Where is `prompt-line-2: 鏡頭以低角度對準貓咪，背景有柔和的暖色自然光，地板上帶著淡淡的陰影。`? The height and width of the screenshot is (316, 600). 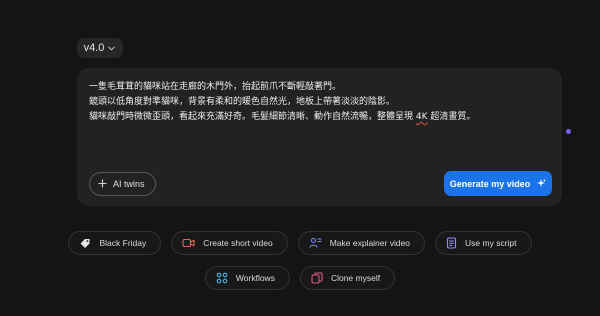 prompt-line-2: 鏡頭以低角度對準貓咪，背景有柔和的暖色自然光，地板上帶著淡淡的陰影。 is located at coordinates (242, 102).